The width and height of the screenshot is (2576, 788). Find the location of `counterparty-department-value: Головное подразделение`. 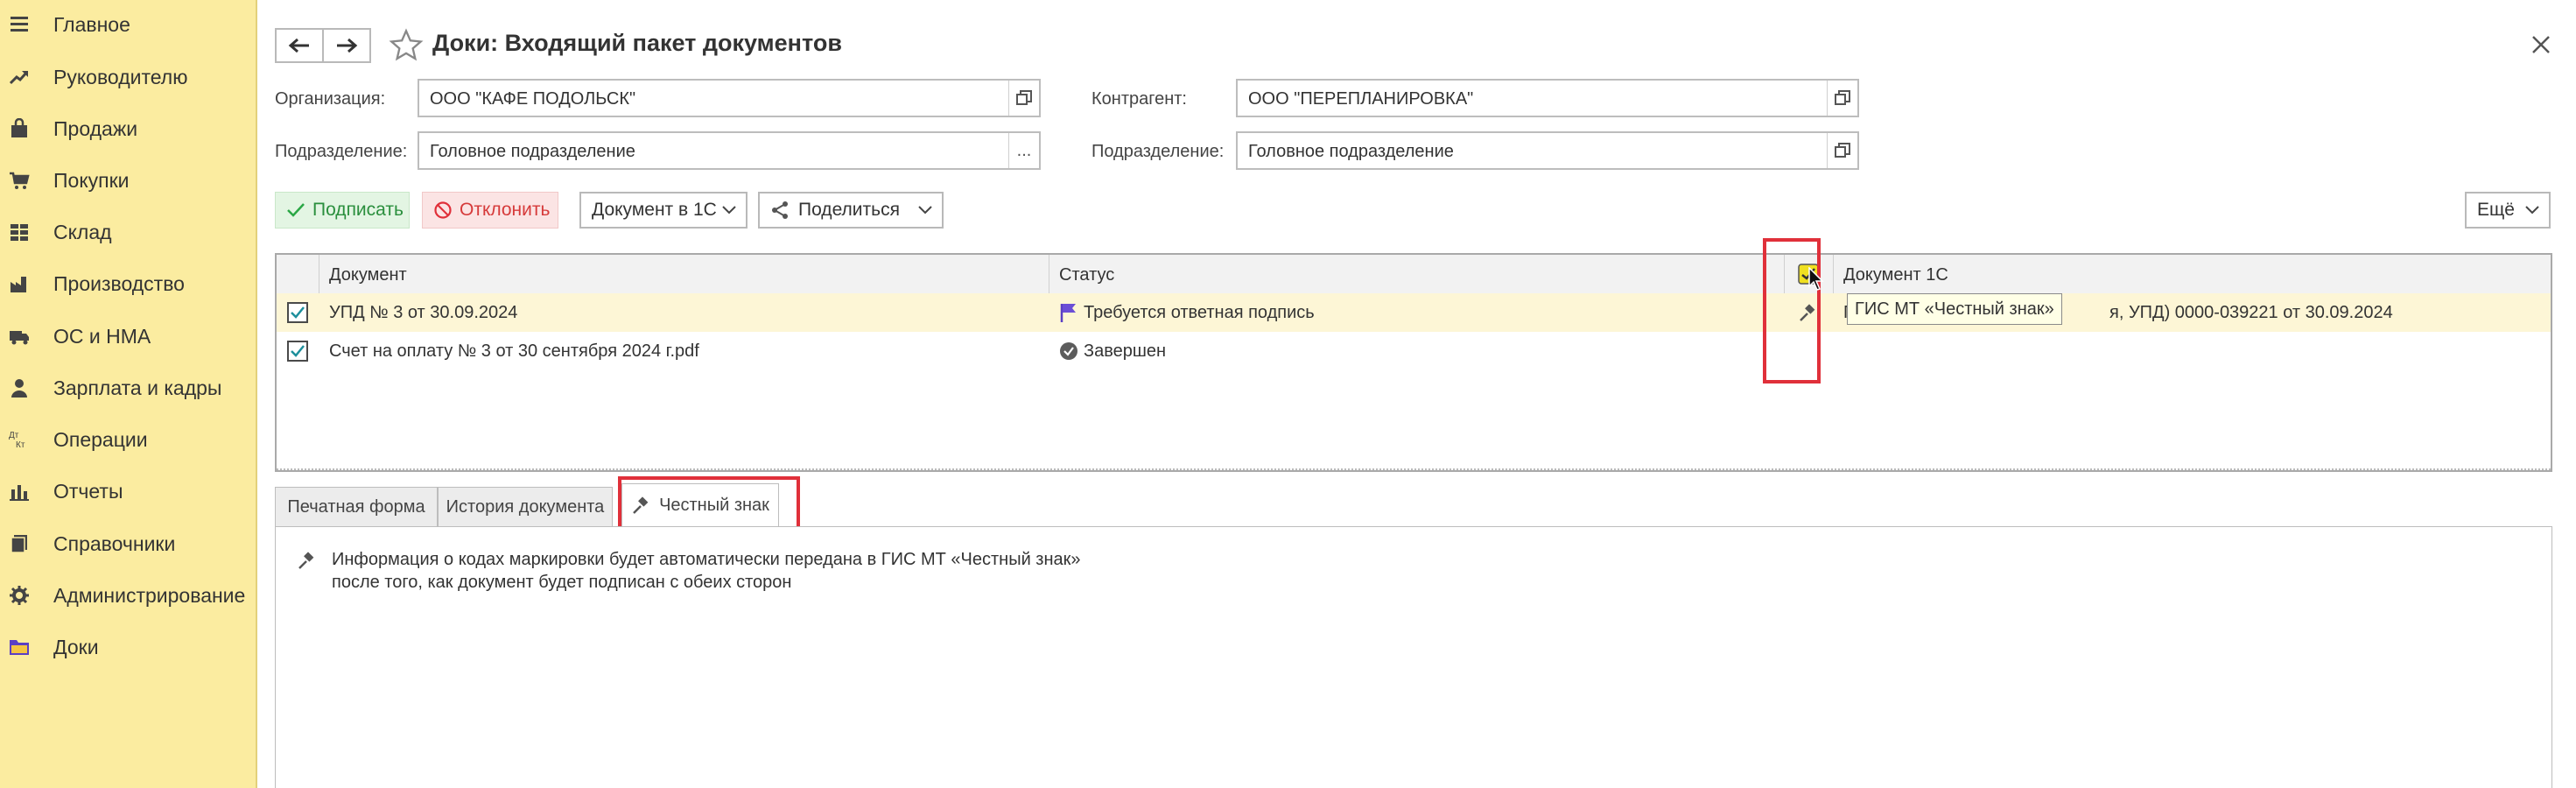

counterparty-department-value: Головное подразделение is located at coordinates (1351, 151).